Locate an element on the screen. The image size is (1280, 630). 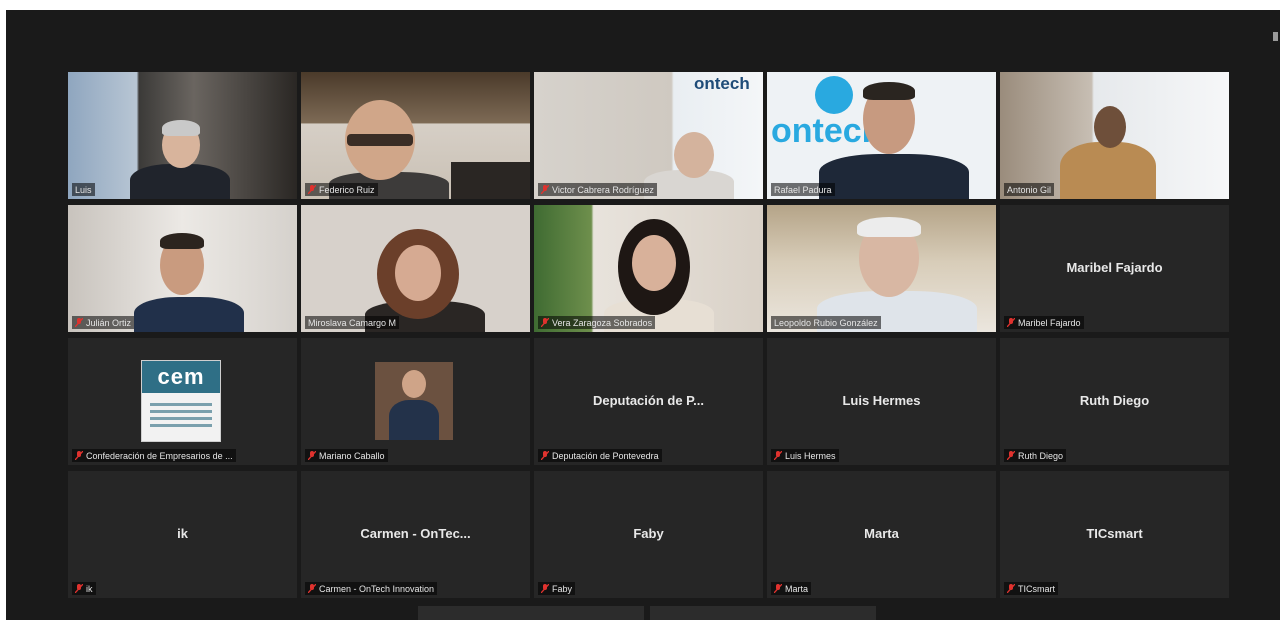
participant-tile: Julián Ortiz is located at coordinates (182, 268).